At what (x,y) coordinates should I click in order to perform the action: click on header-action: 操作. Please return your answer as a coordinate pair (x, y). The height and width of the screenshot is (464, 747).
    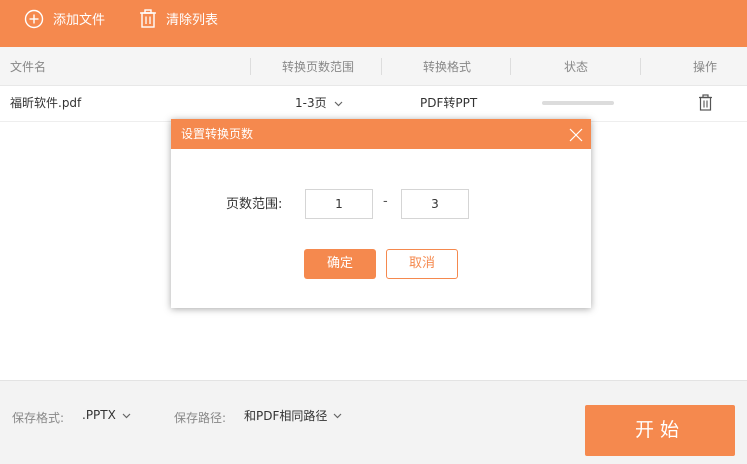
    Looking at the image, I should click on (705, 67).